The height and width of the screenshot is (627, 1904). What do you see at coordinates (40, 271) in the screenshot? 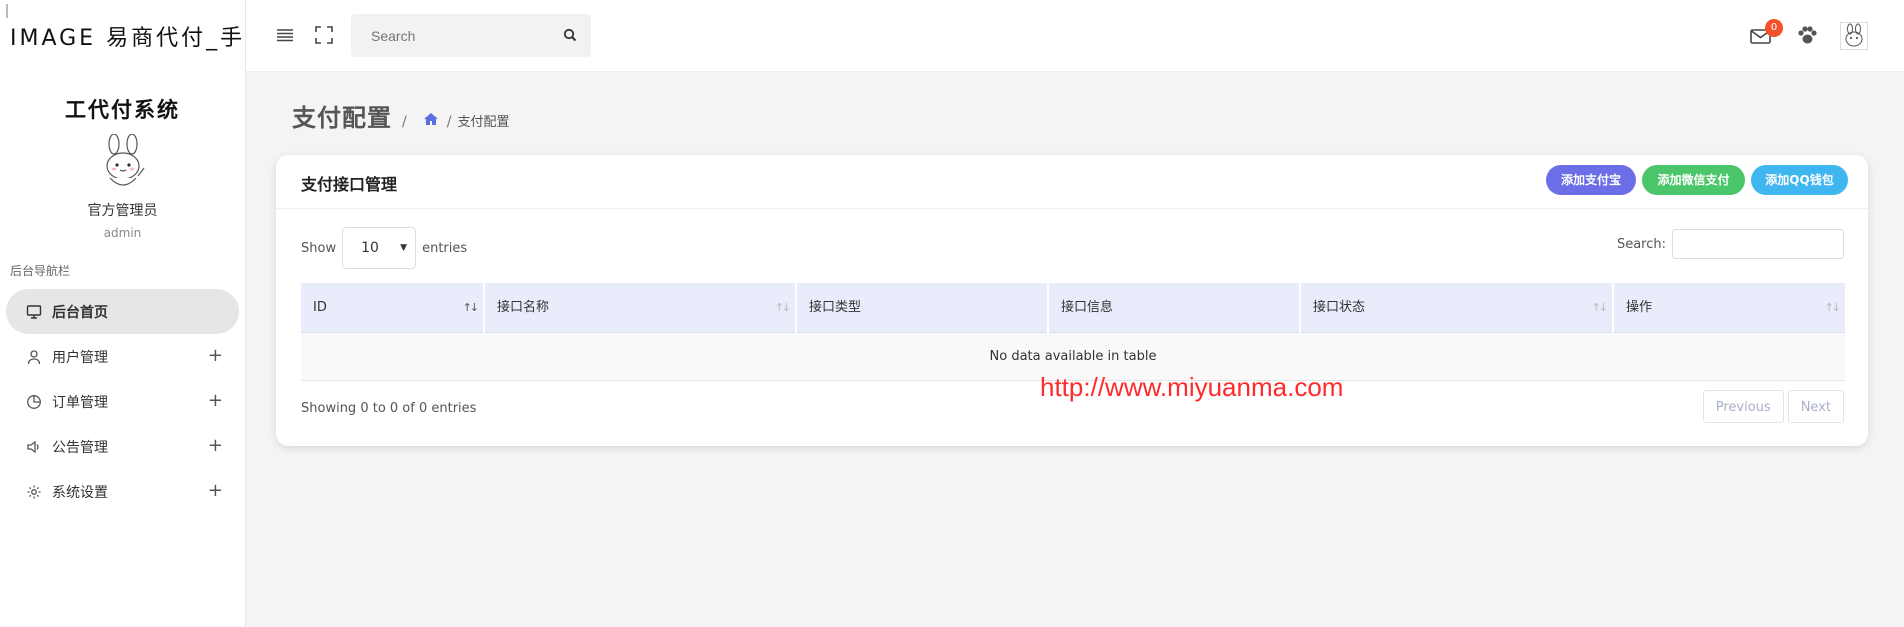
I see `nav-heading: 后台导航栏` at bounding box center [40, 271].